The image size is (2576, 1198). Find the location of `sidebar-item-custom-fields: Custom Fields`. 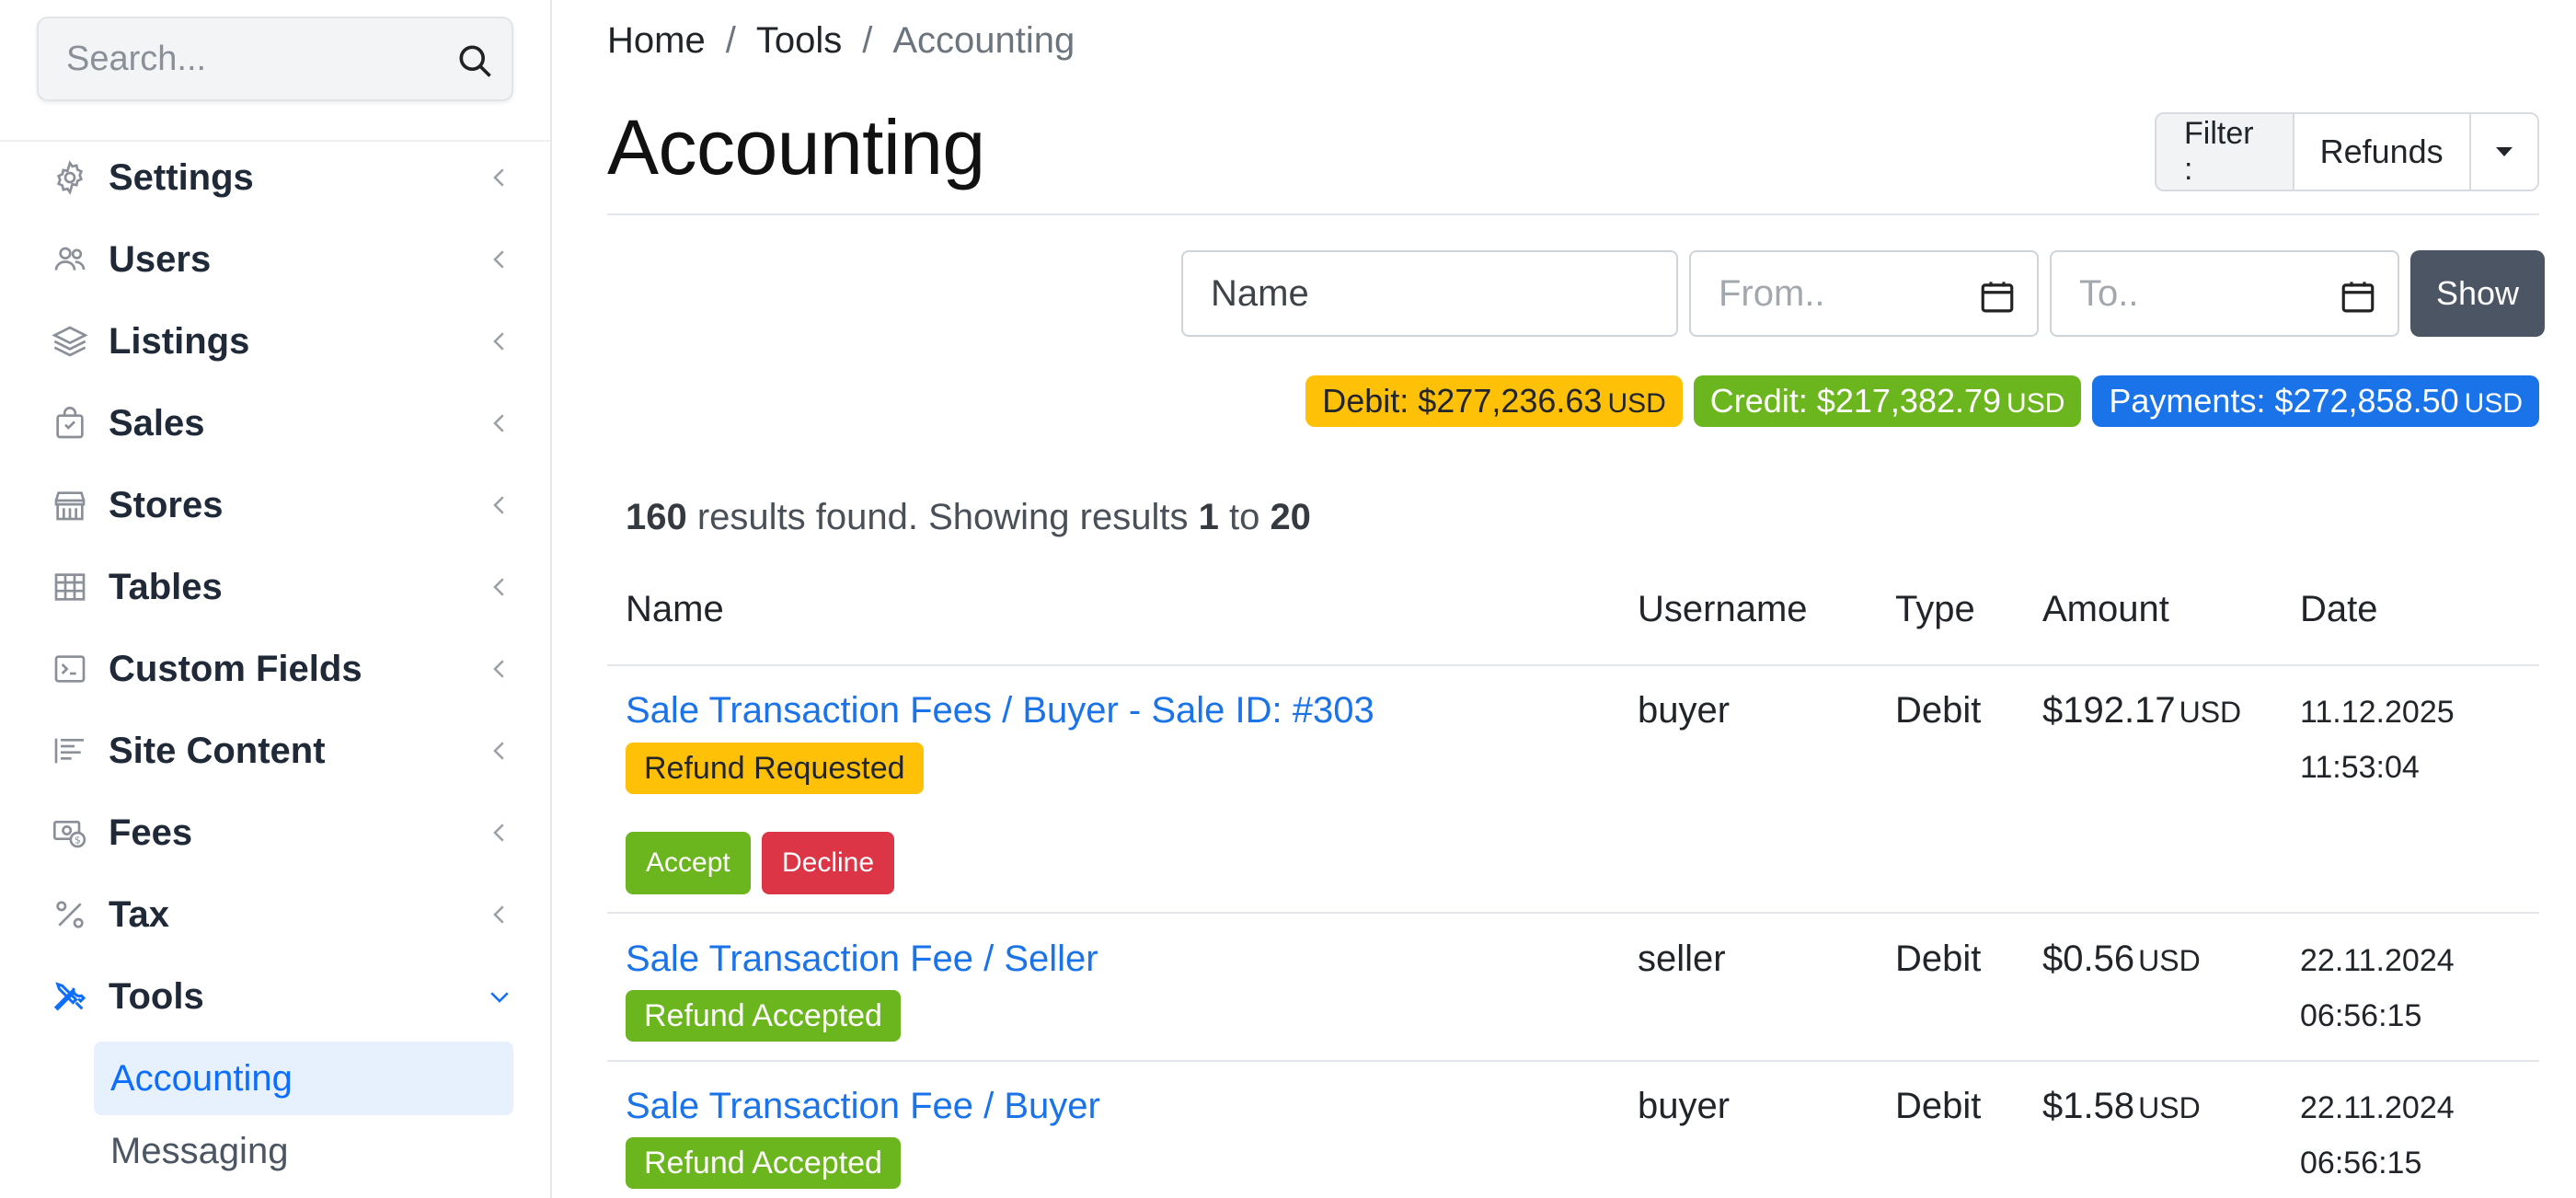

sidebar-item-custom-fields: Custom Fields is located at coordinates (281, 669).